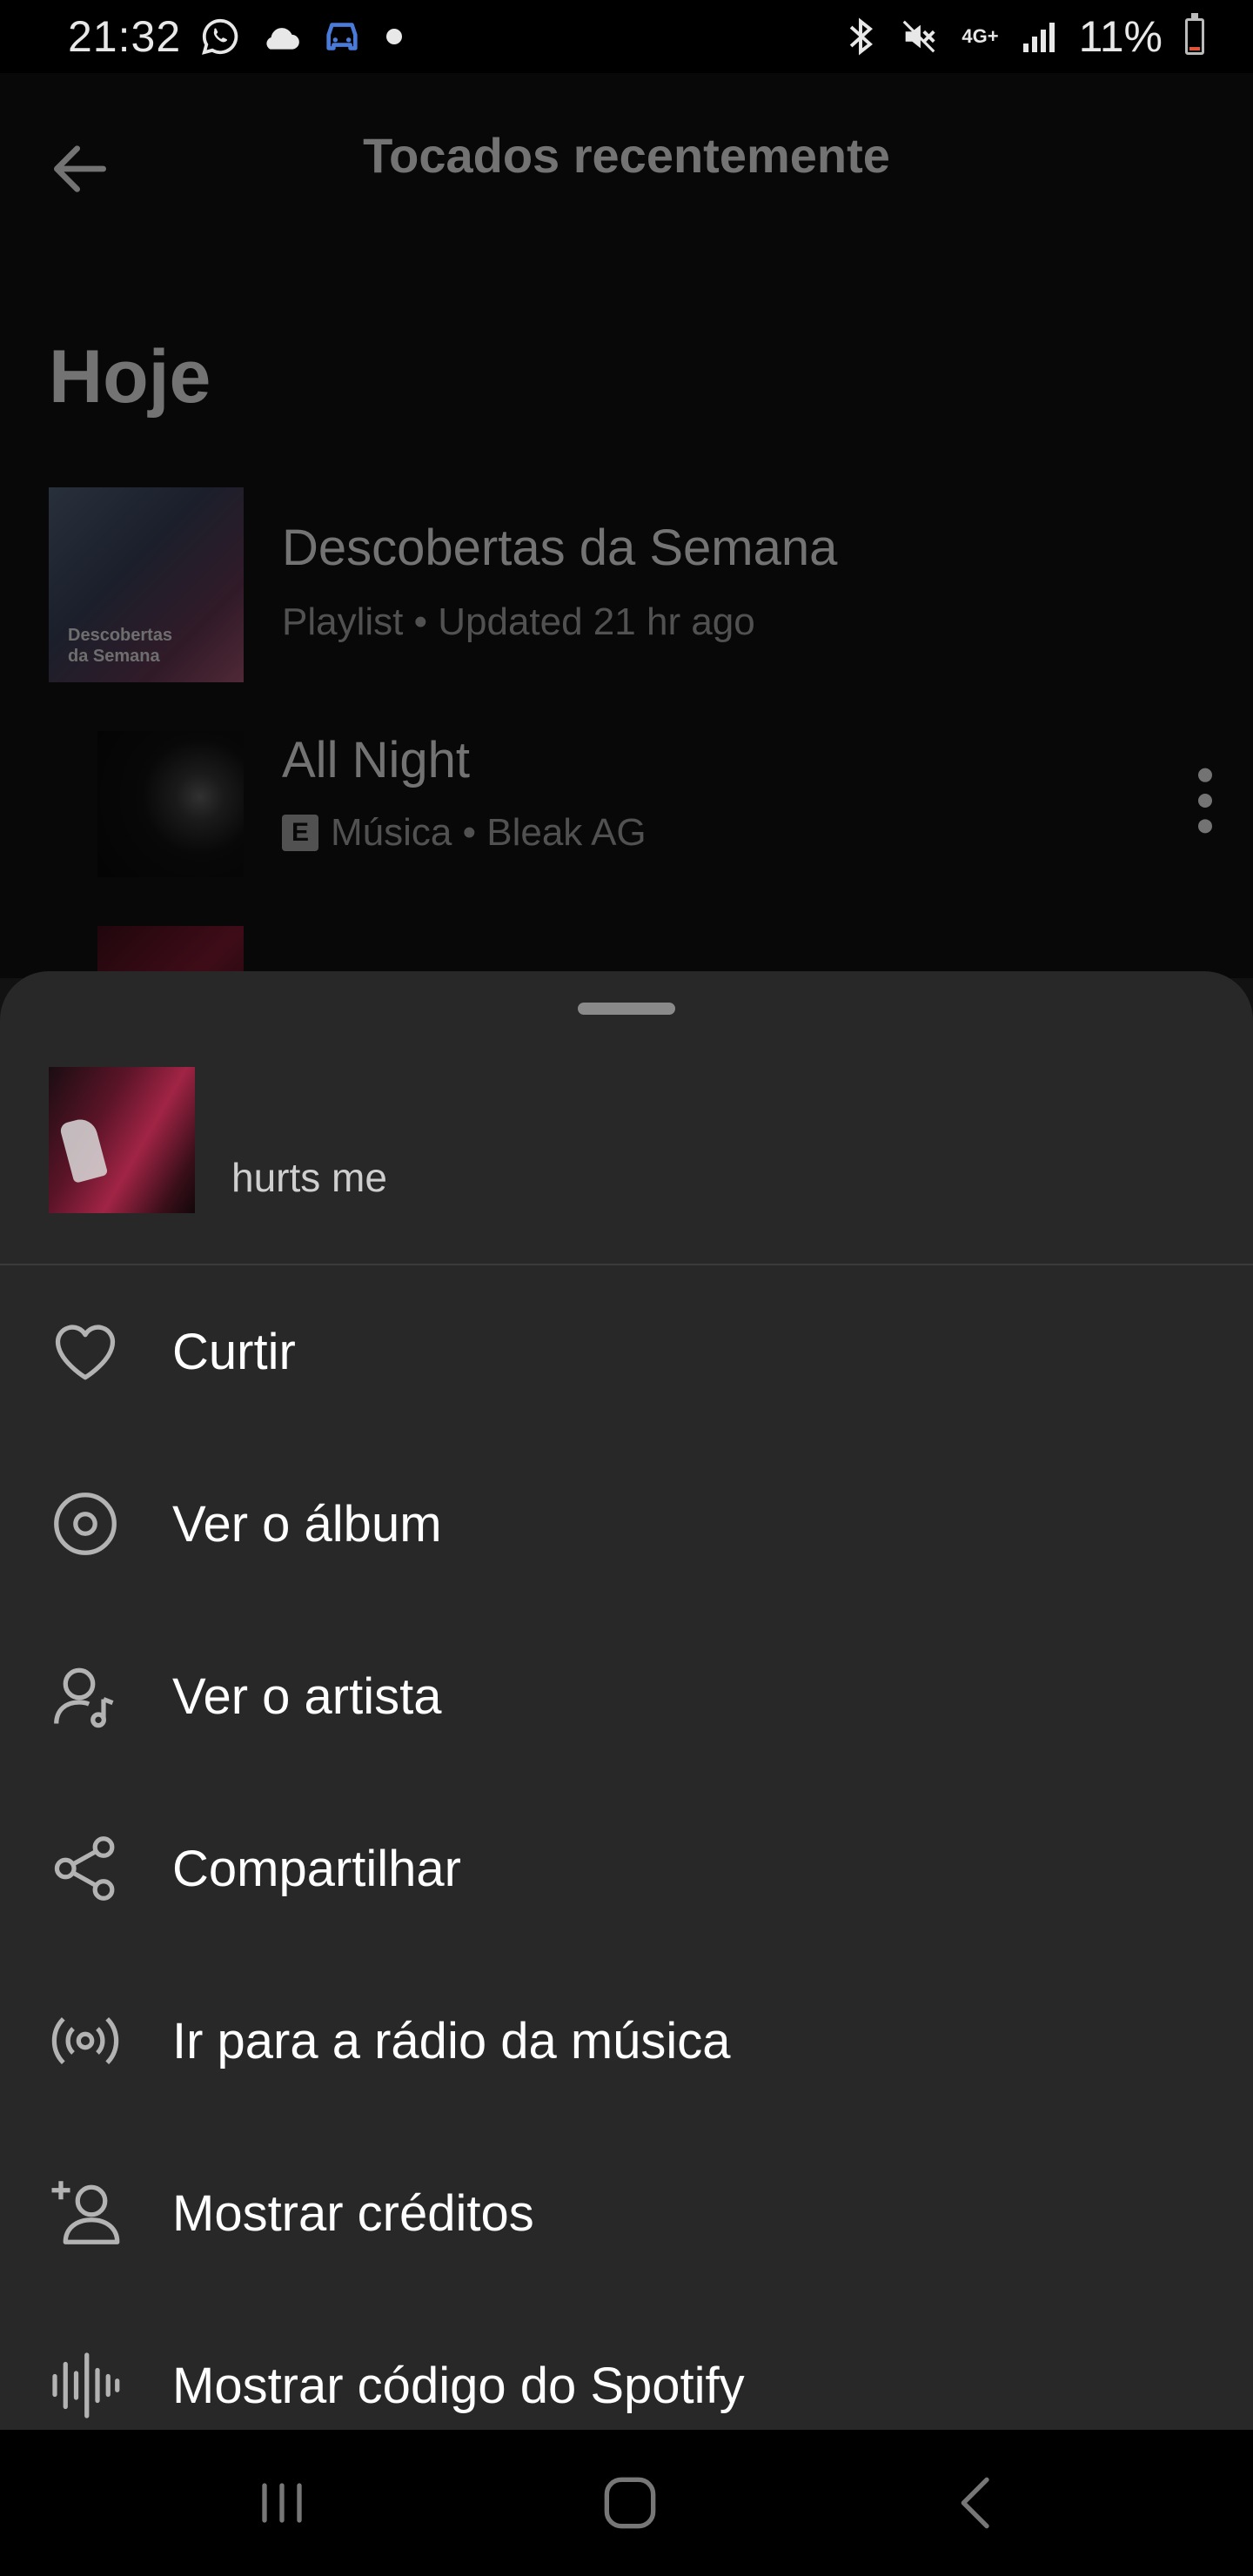 The image size is (1253, 2576). Describe the element at coordinates (626, 155) in the screenshot. I see `page-title: Tocados recentemente` at that location.